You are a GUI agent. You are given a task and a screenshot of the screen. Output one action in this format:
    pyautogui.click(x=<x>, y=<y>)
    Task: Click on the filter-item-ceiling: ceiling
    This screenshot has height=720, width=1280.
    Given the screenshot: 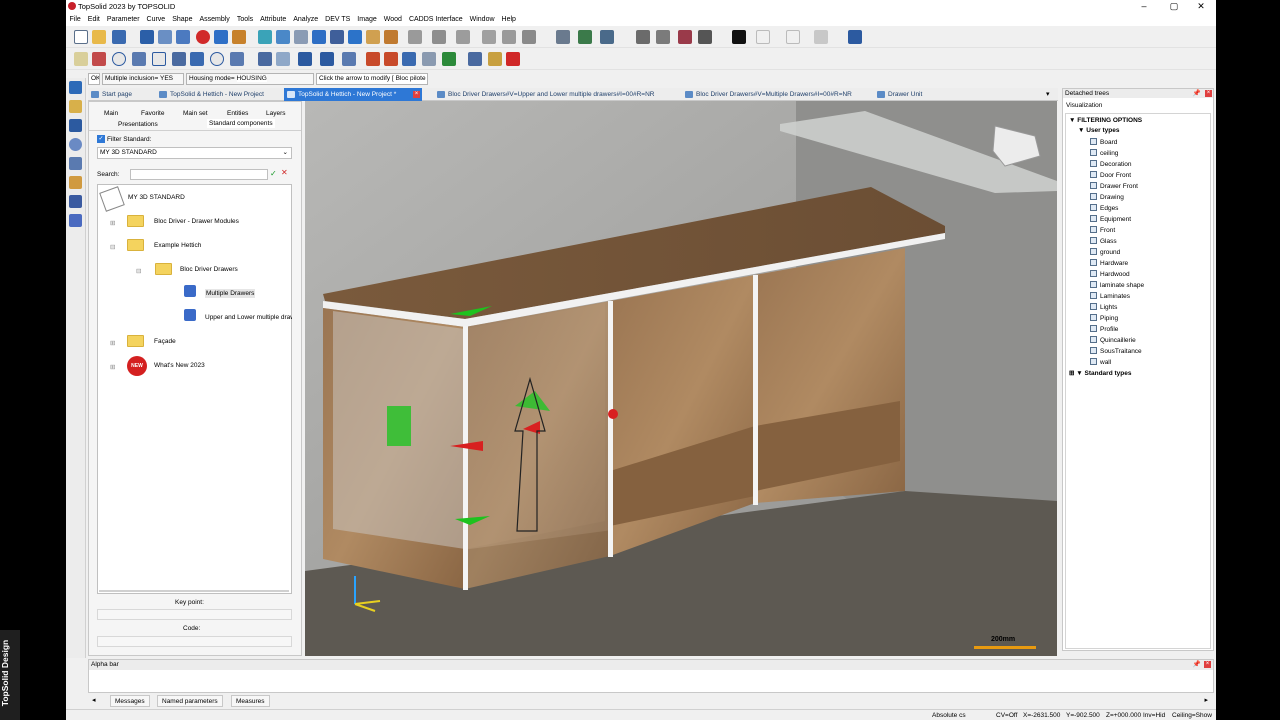 What is the action you would take?
    pyautogui.click(x=1104, y=153)
    